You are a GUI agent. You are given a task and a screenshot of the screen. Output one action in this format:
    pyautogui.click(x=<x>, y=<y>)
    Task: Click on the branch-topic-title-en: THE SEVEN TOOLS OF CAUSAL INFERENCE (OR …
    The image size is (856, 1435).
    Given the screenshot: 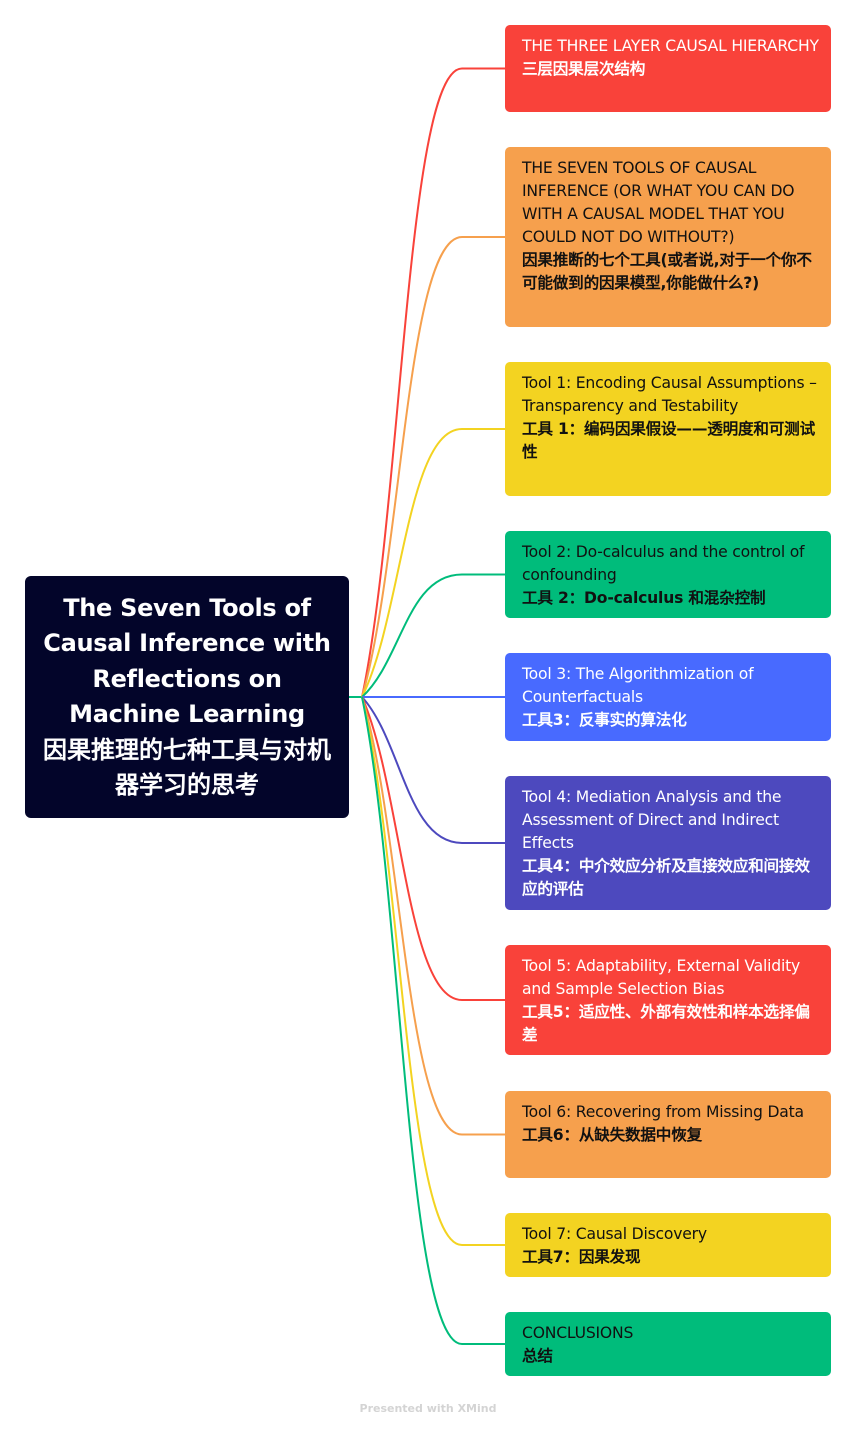 What is the action you would take?
    pyautogui.click(x=658, y=202)
    